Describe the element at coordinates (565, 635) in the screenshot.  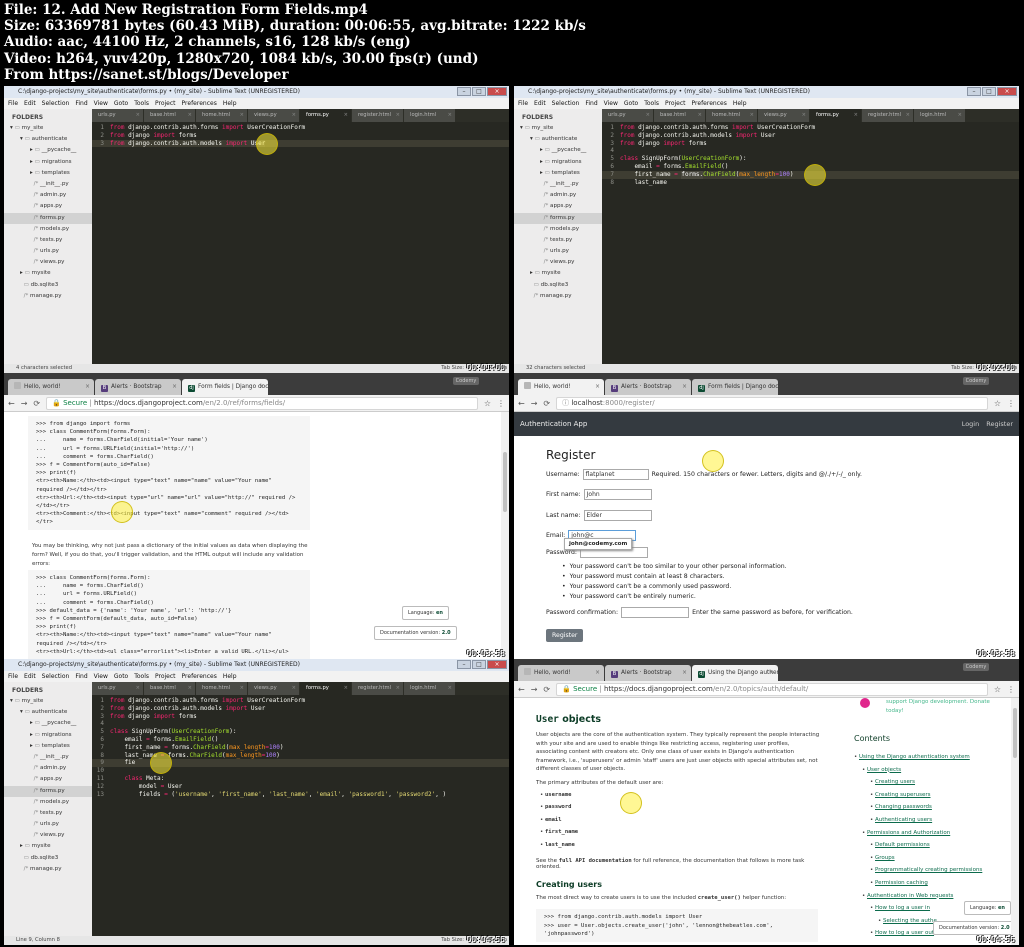
I see `register-button: Register` at that location.